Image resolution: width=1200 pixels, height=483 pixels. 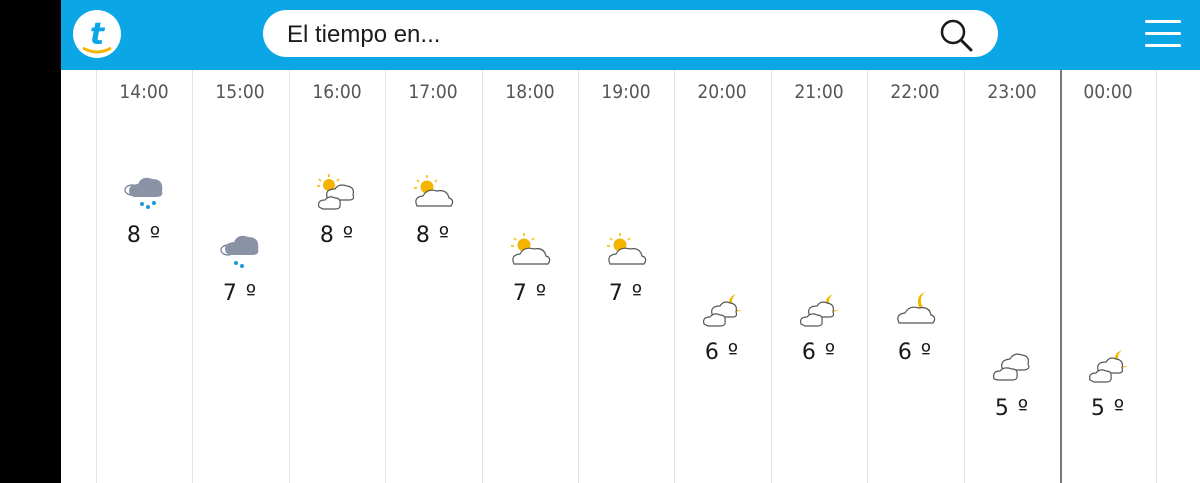 I want to click on hour-label: 22:00, so click(x=915, y=92).